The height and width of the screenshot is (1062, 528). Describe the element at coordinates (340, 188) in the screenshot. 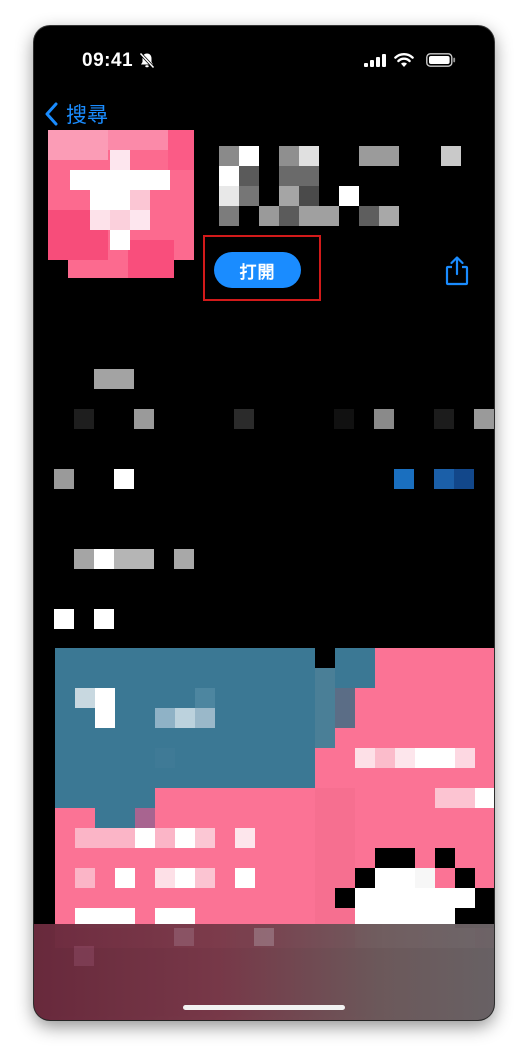

I see `app-name-obscured` at that location.